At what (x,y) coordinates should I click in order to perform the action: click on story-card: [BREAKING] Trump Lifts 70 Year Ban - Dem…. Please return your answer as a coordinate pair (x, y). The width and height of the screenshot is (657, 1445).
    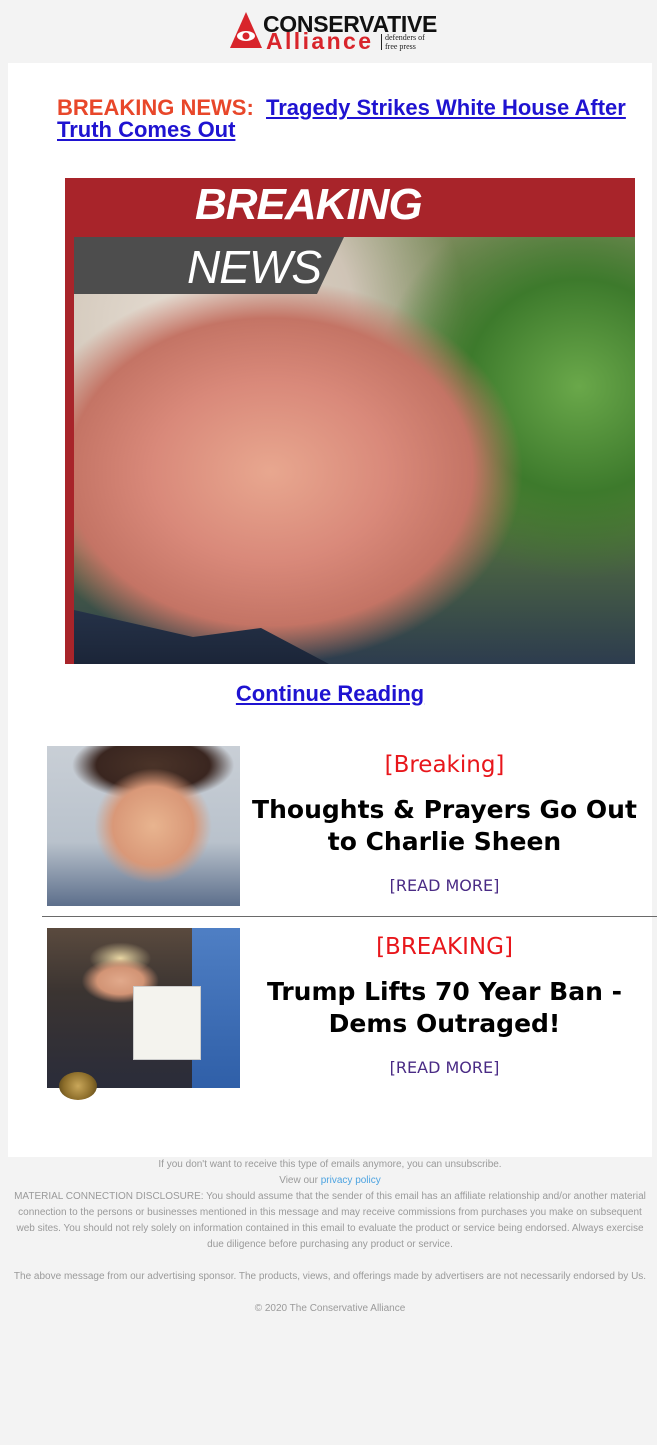
    Looking at the image, I should click on (349, 1014).